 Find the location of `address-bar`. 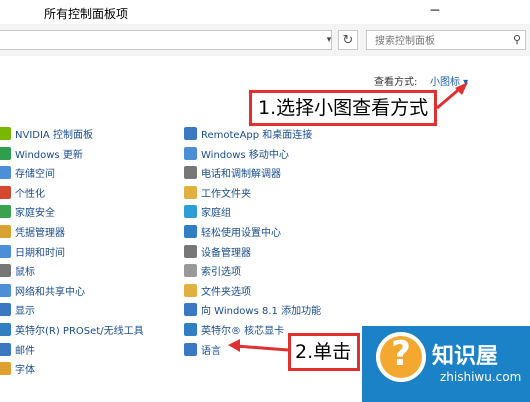

address-bar is located at coordinates (166, 40).